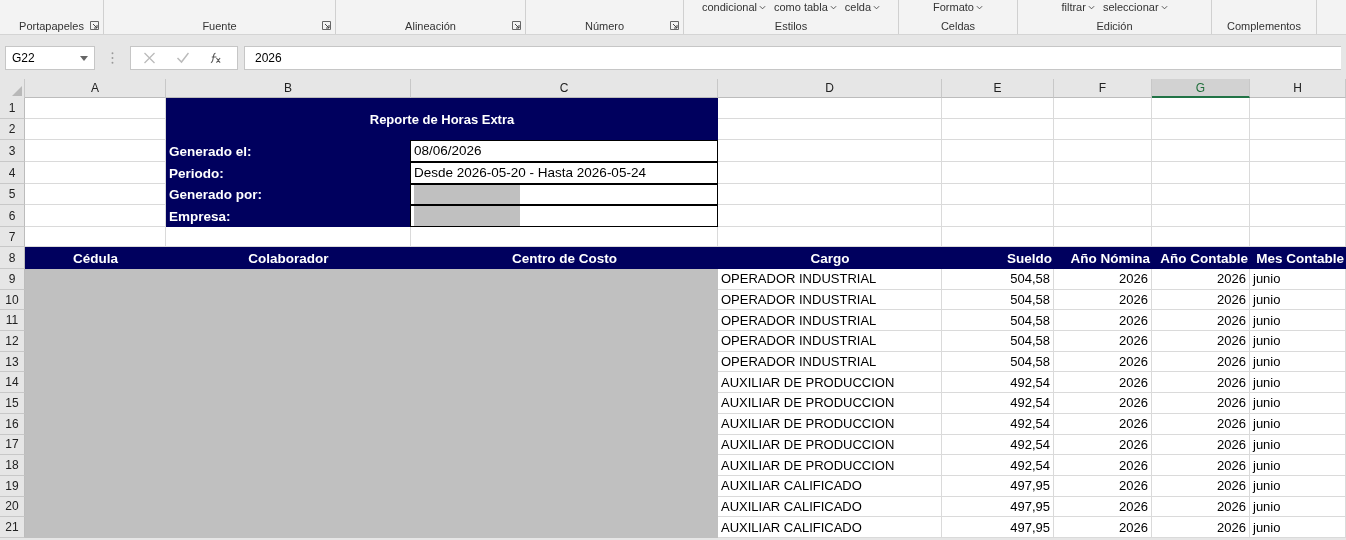 This screenshot has height=540, width=1346. I want to click on column-header: C, so click(564, 88).